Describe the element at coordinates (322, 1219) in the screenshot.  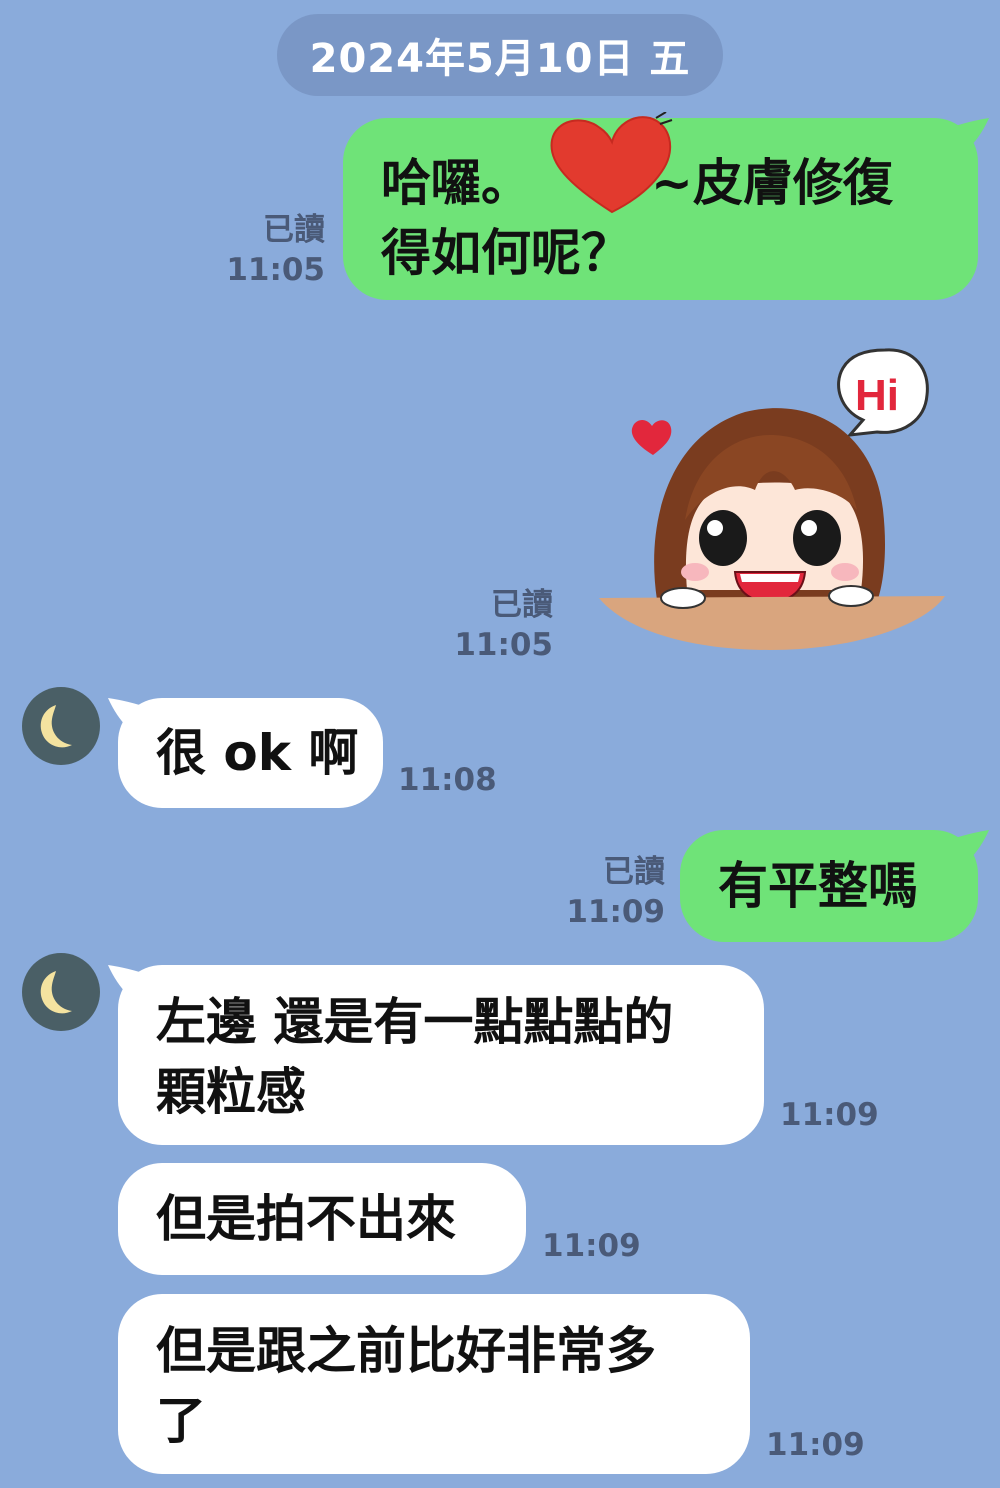
I see `incoming-message: 但是拍不出來` at that location.